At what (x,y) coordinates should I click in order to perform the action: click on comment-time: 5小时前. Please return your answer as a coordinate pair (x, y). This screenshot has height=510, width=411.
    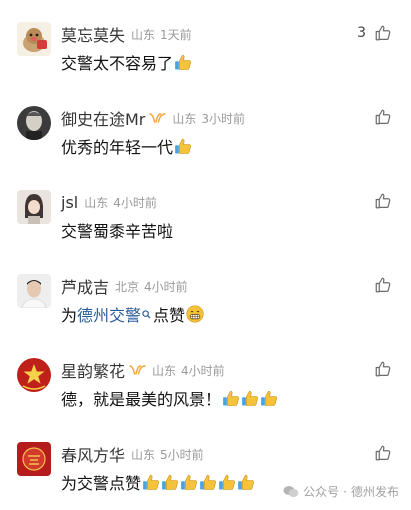
    Looking at the image, I should click on (182, 454).